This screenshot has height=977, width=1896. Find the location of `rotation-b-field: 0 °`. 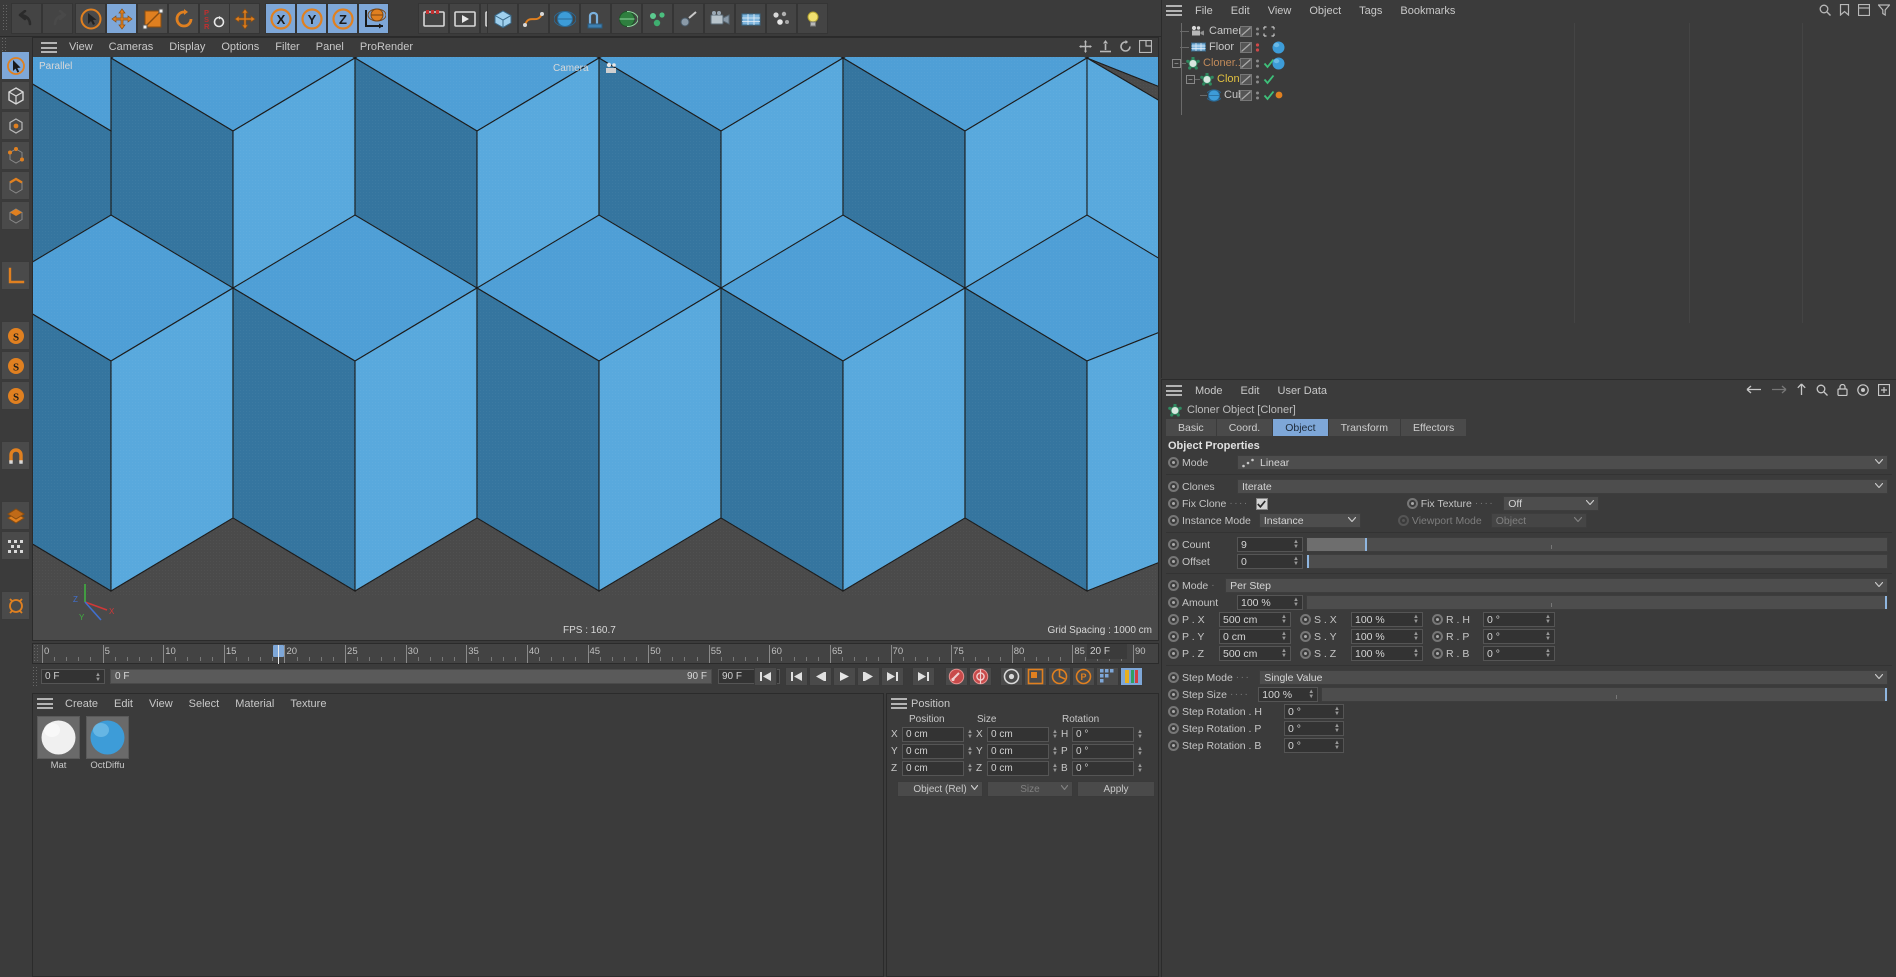

rotation-b-field: 0 ° is located at coordinates (1103, 768).